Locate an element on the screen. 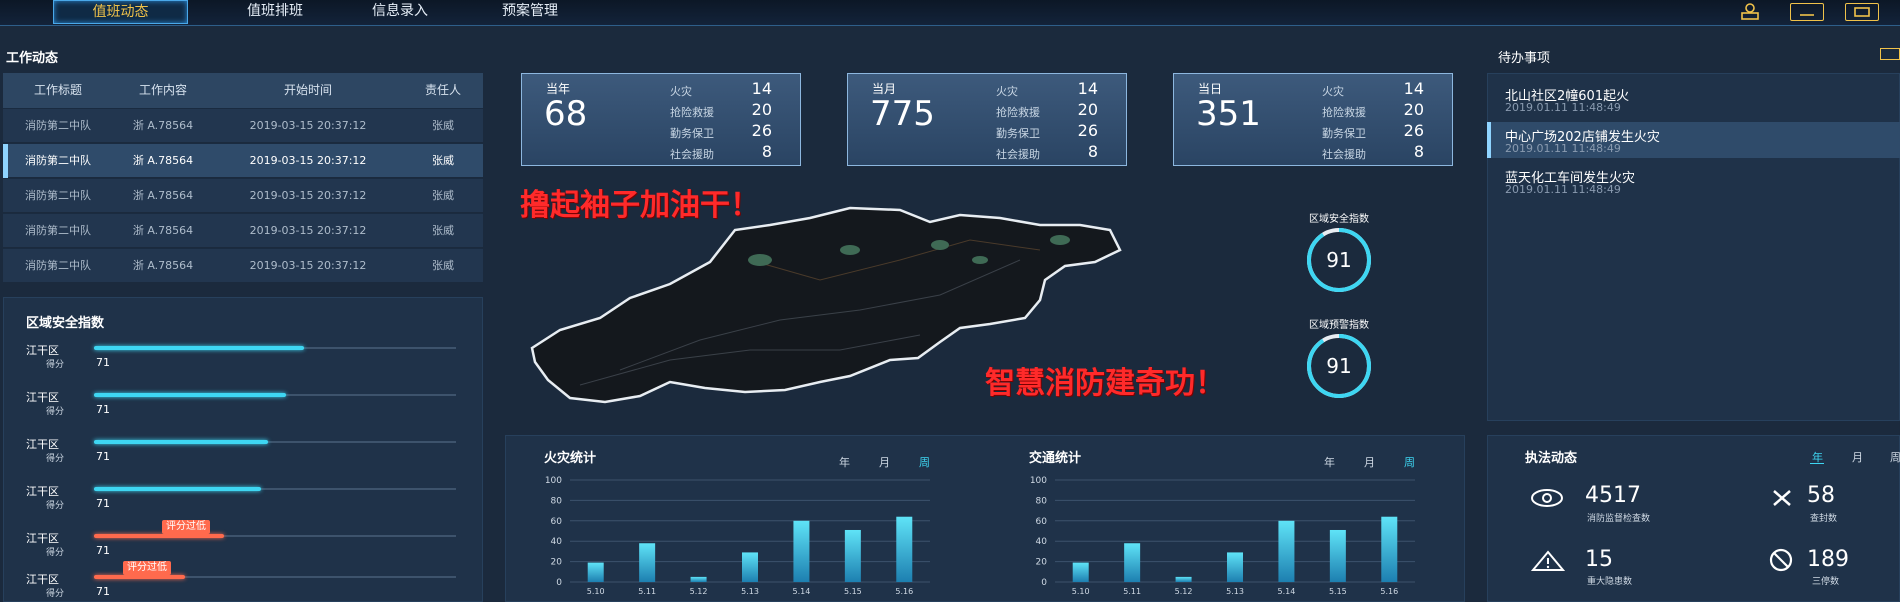  gauge-value: 91 is located at coordinates (1339, 366).